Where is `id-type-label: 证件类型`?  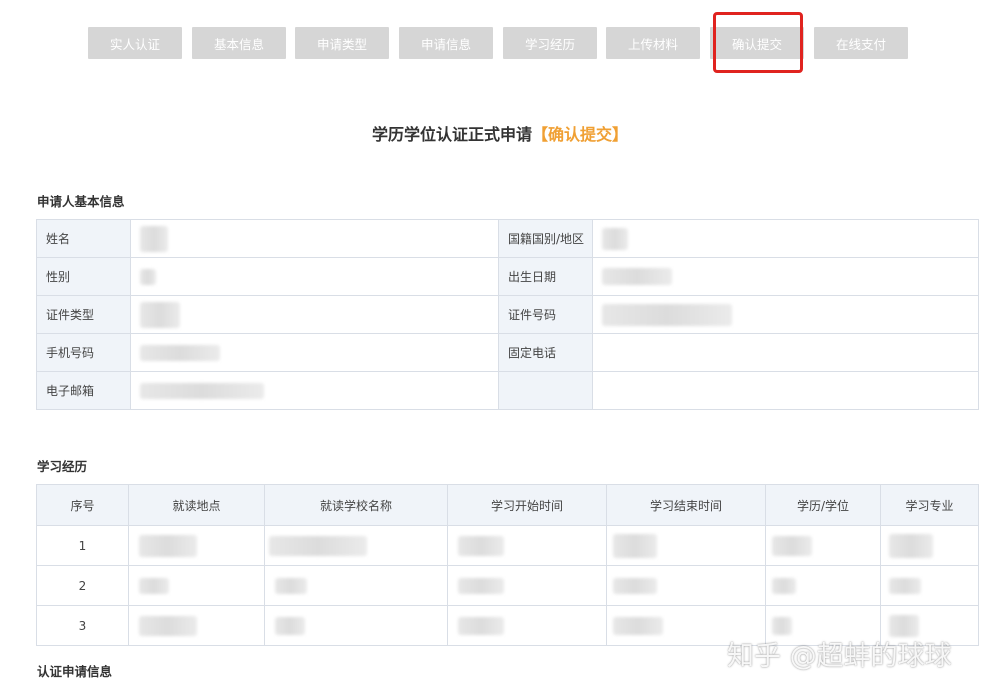
id-type-label: 证件类型 is located at coordinates (83, 314).